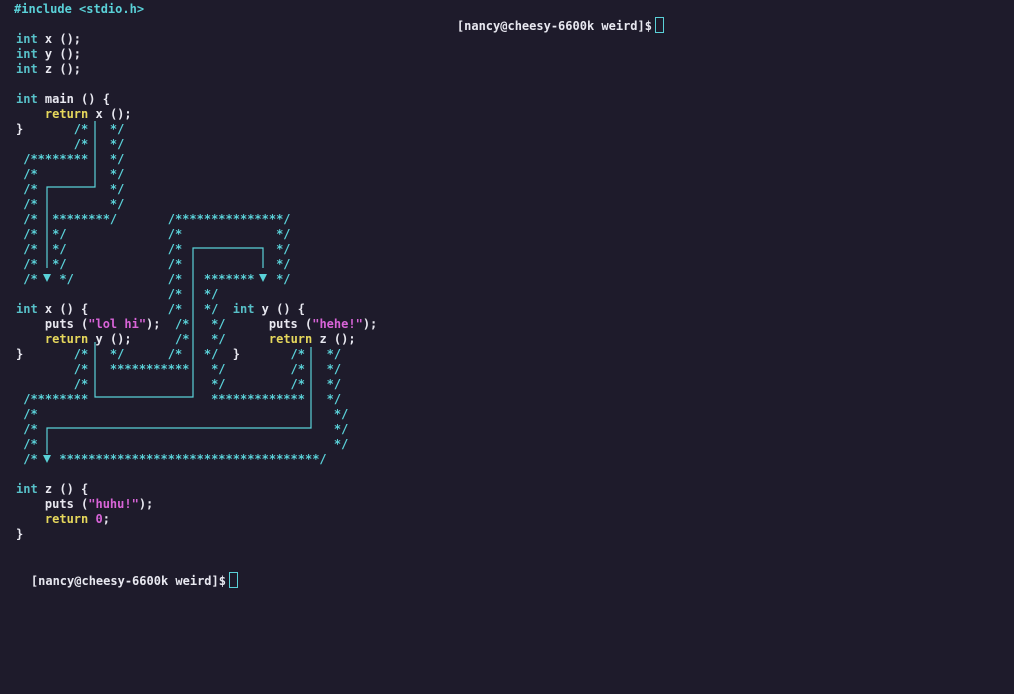 The height and width of the screenshot is (694, 1014). I want to click on prompt-line-top: [nancy@cheesy-6600k weird]$, so click(546, 25).